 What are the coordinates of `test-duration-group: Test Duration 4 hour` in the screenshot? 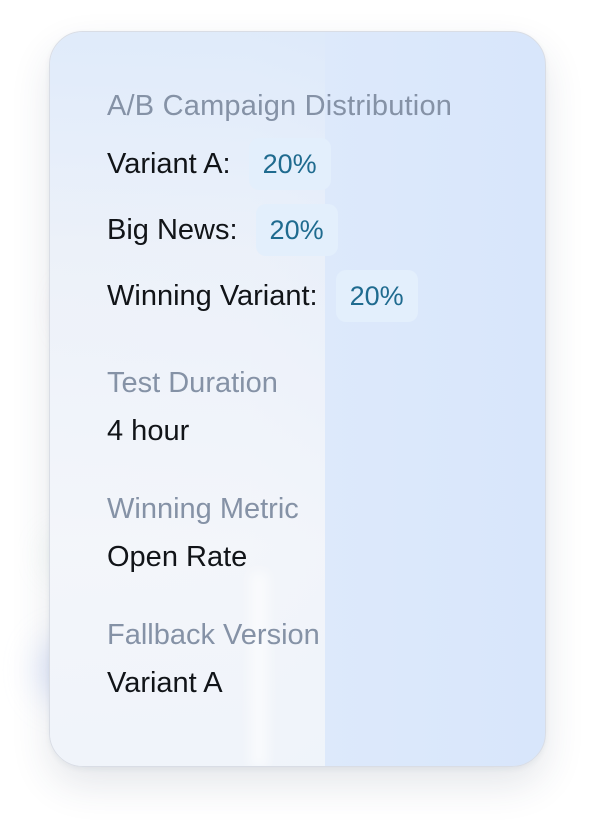 It's located at (311, 407).